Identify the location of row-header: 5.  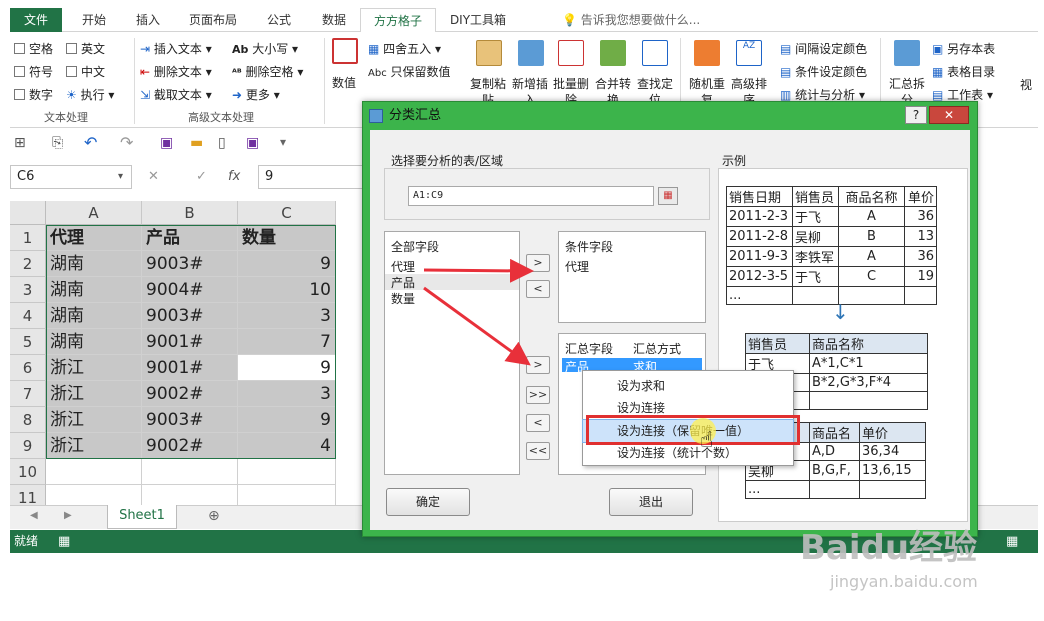
(28, 342).